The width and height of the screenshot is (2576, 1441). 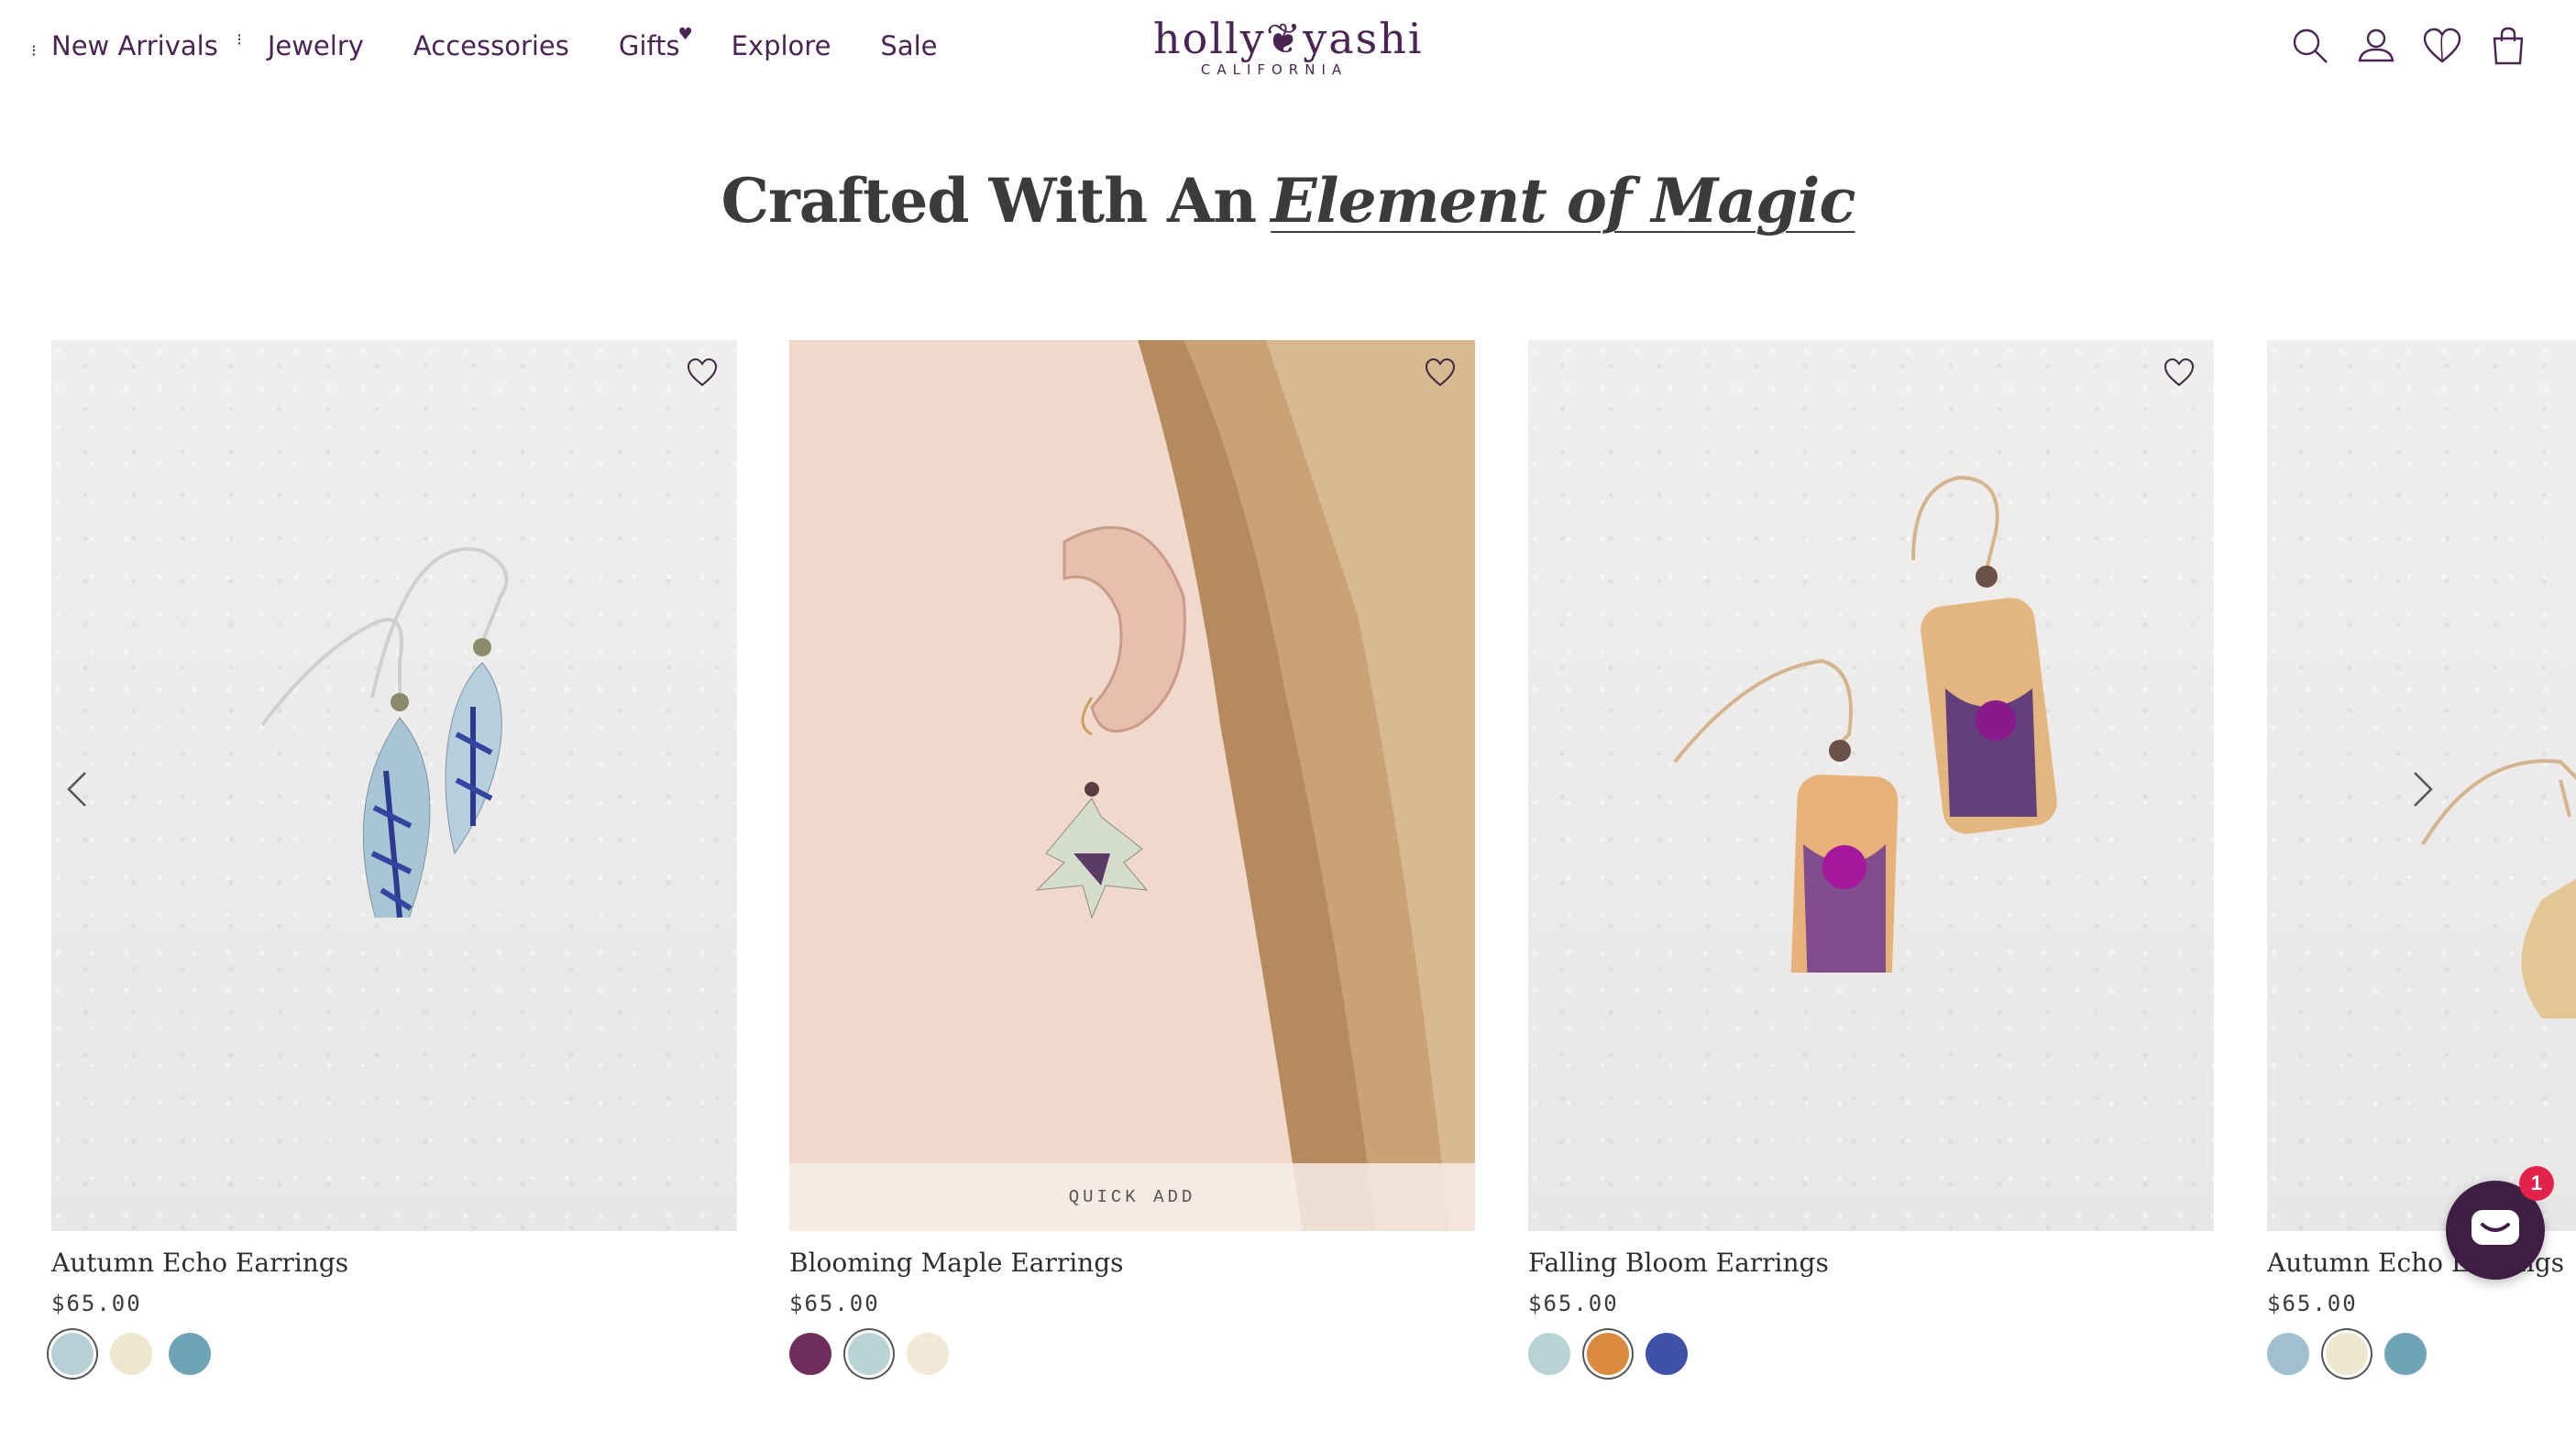 I want to click on nav-label: New Arrivals, so click(x=135, y=45).